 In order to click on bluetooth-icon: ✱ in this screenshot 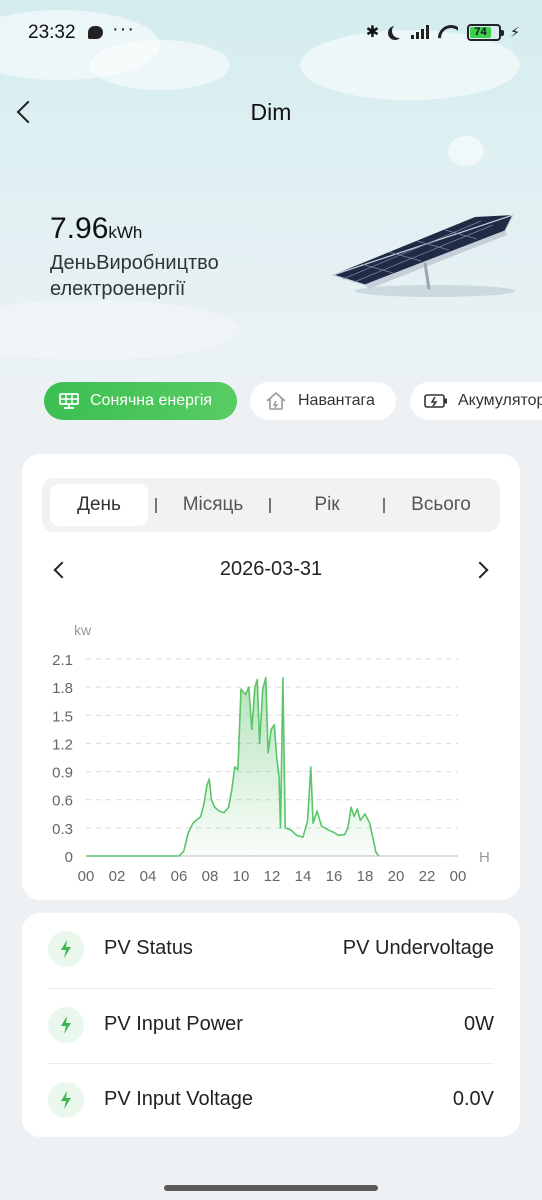, I will do `click(372, 32)`.